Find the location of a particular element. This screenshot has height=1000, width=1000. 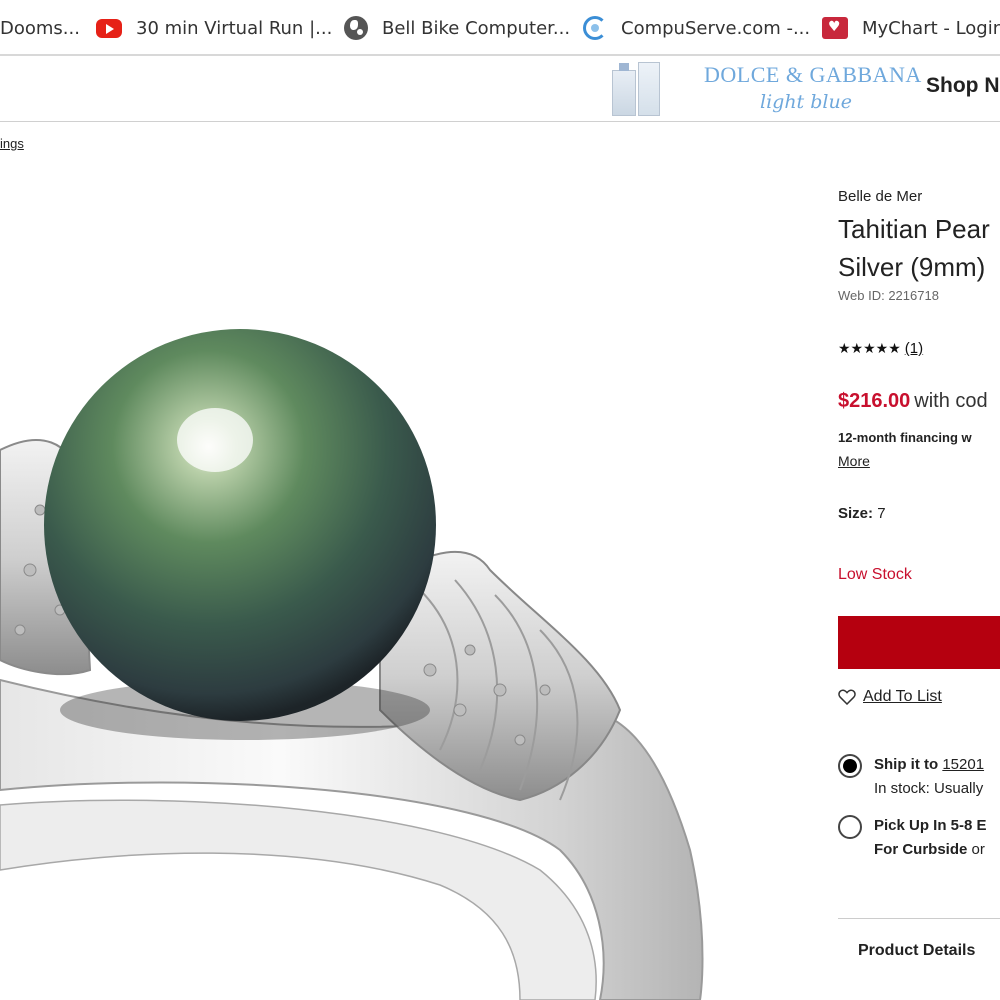

more-link: More is located at coordinates (854, 461).